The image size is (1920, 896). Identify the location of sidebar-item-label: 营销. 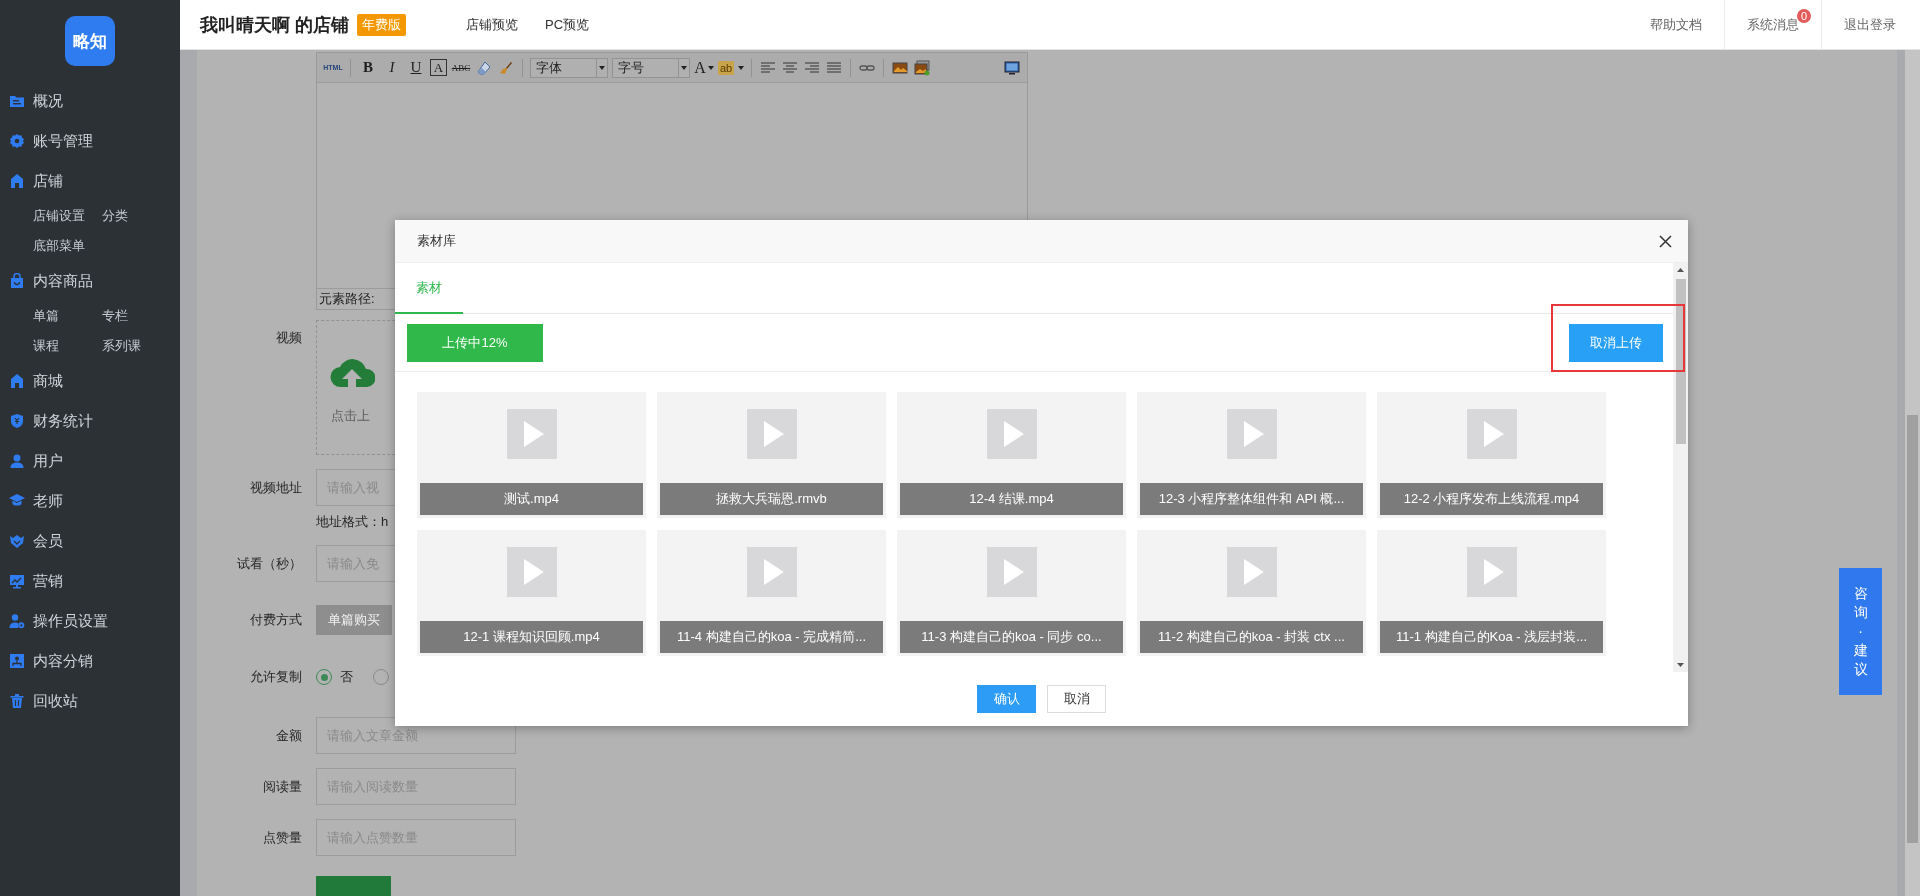
(48, 581).